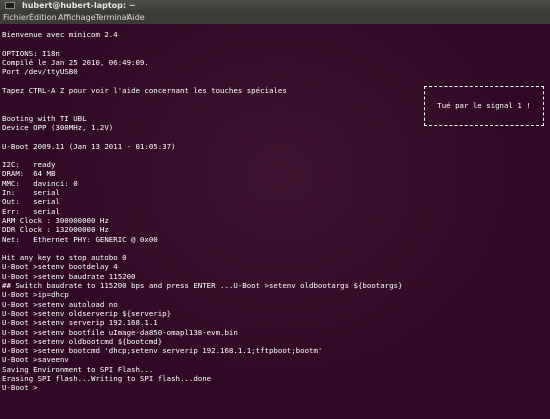 The width and height of the screenshot is (550, 419). I want to click on terminal-line: In: serial, so click(31, 193).